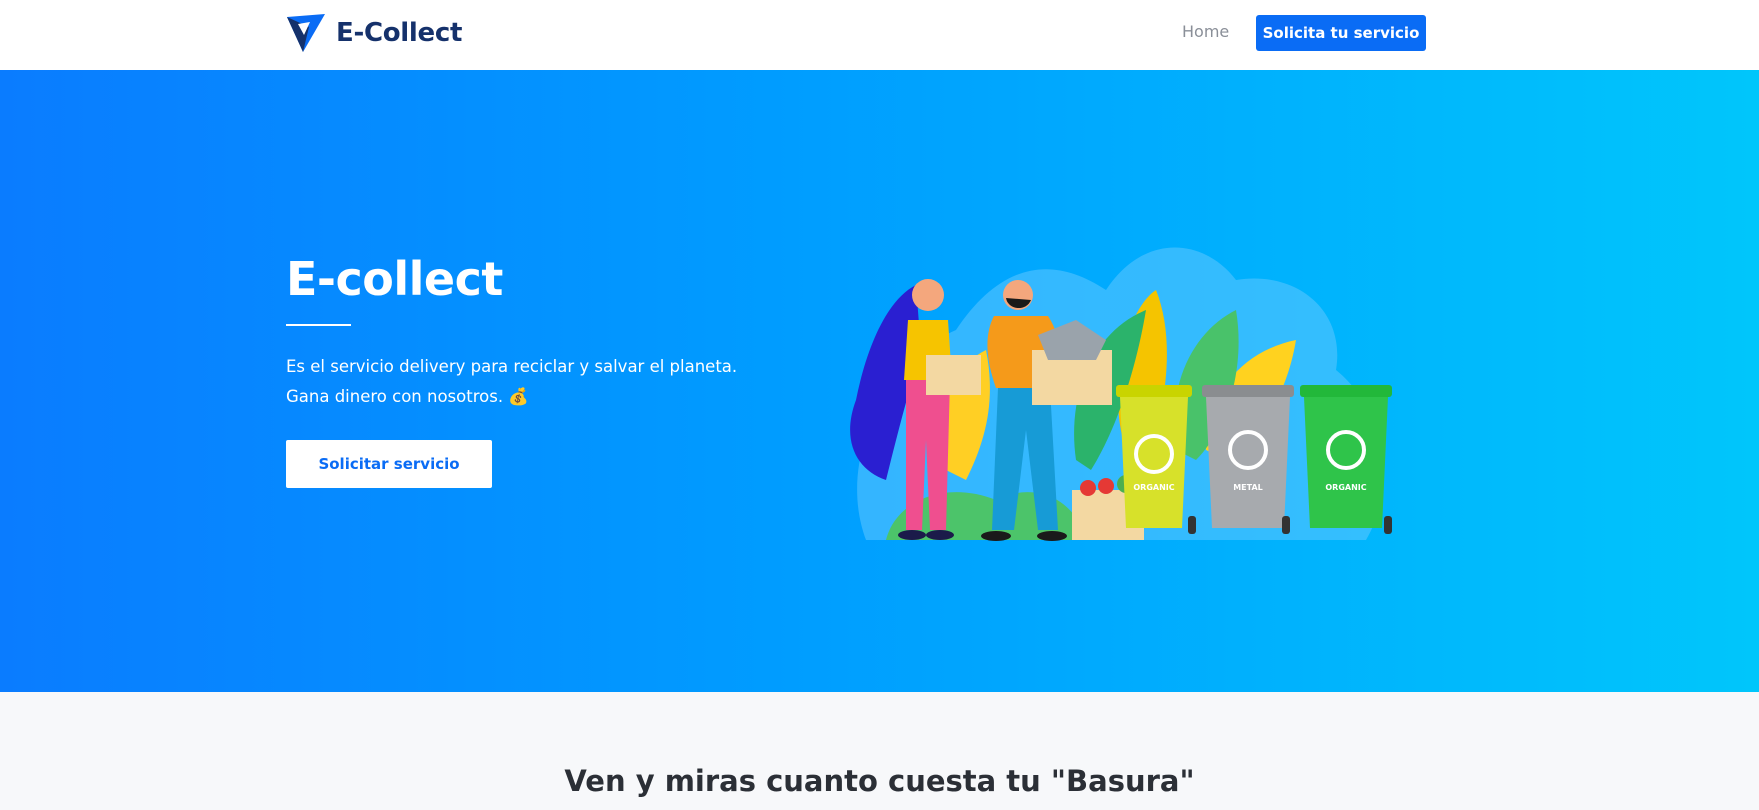  Describe the element at coordinates (389, 464) in the screenshot. I see `request-service-hero-button: Solicitar servicio` at that location.